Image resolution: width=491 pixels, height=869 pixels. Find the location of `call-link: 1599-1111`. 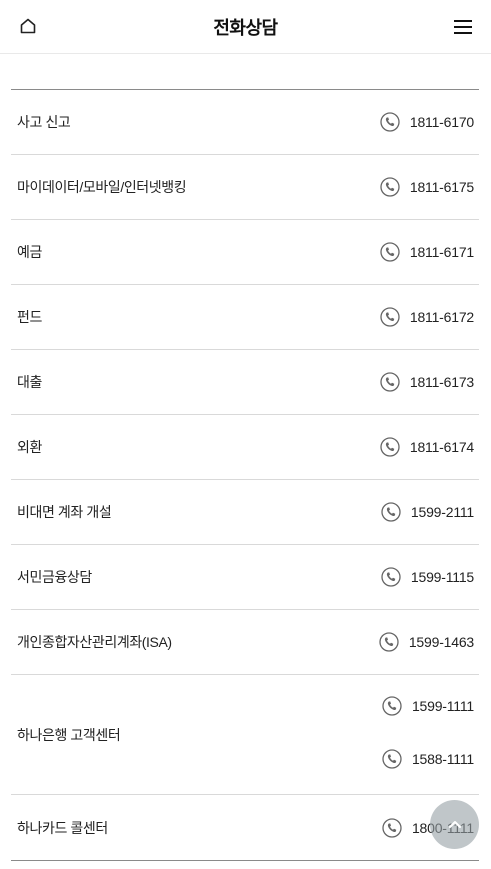

call-link: 1599-1111 is located at coordinates (428, 706).